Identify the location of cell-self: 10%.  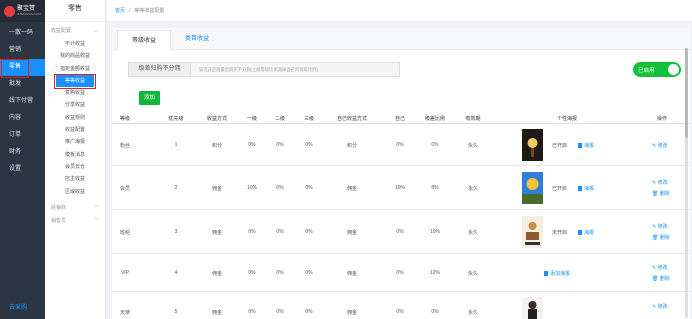
(400, 188).